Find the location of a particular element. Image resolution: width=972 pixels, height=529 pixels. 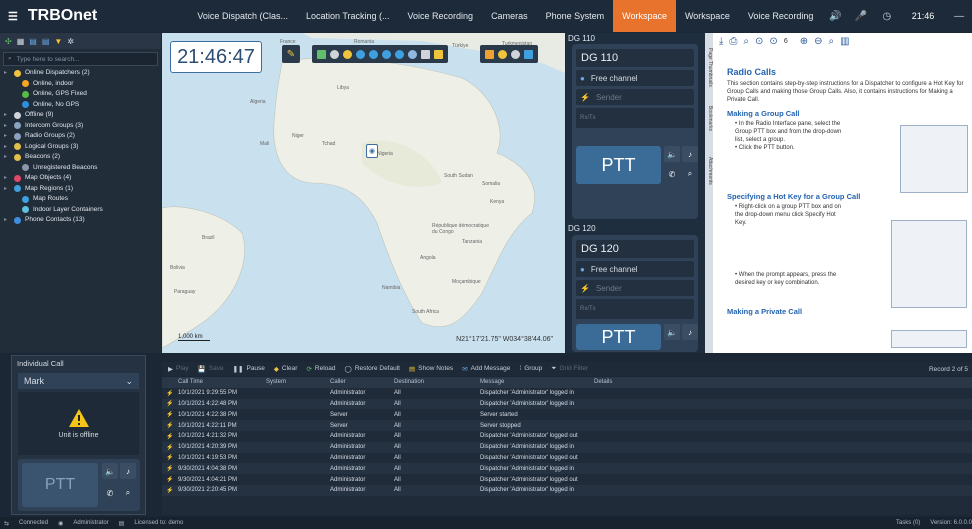

tree-item: ▸ Logical Groups (3) is located at coordinates (80, 147).